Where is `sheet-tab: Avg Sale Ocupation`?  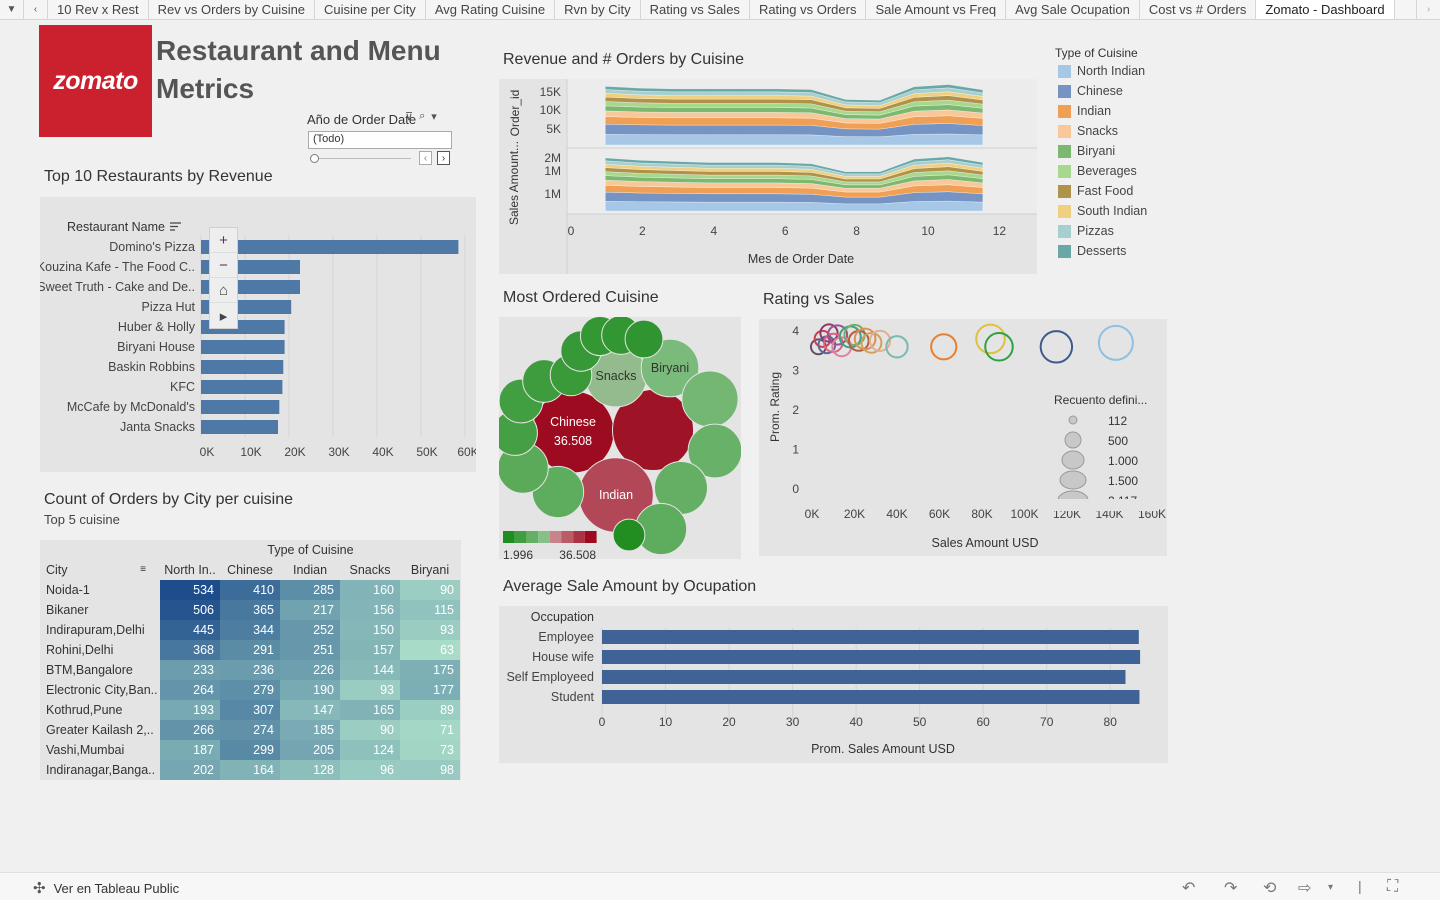 sheet-tab: Avg Sale Ocupation is located at coordinates (1073, 9).